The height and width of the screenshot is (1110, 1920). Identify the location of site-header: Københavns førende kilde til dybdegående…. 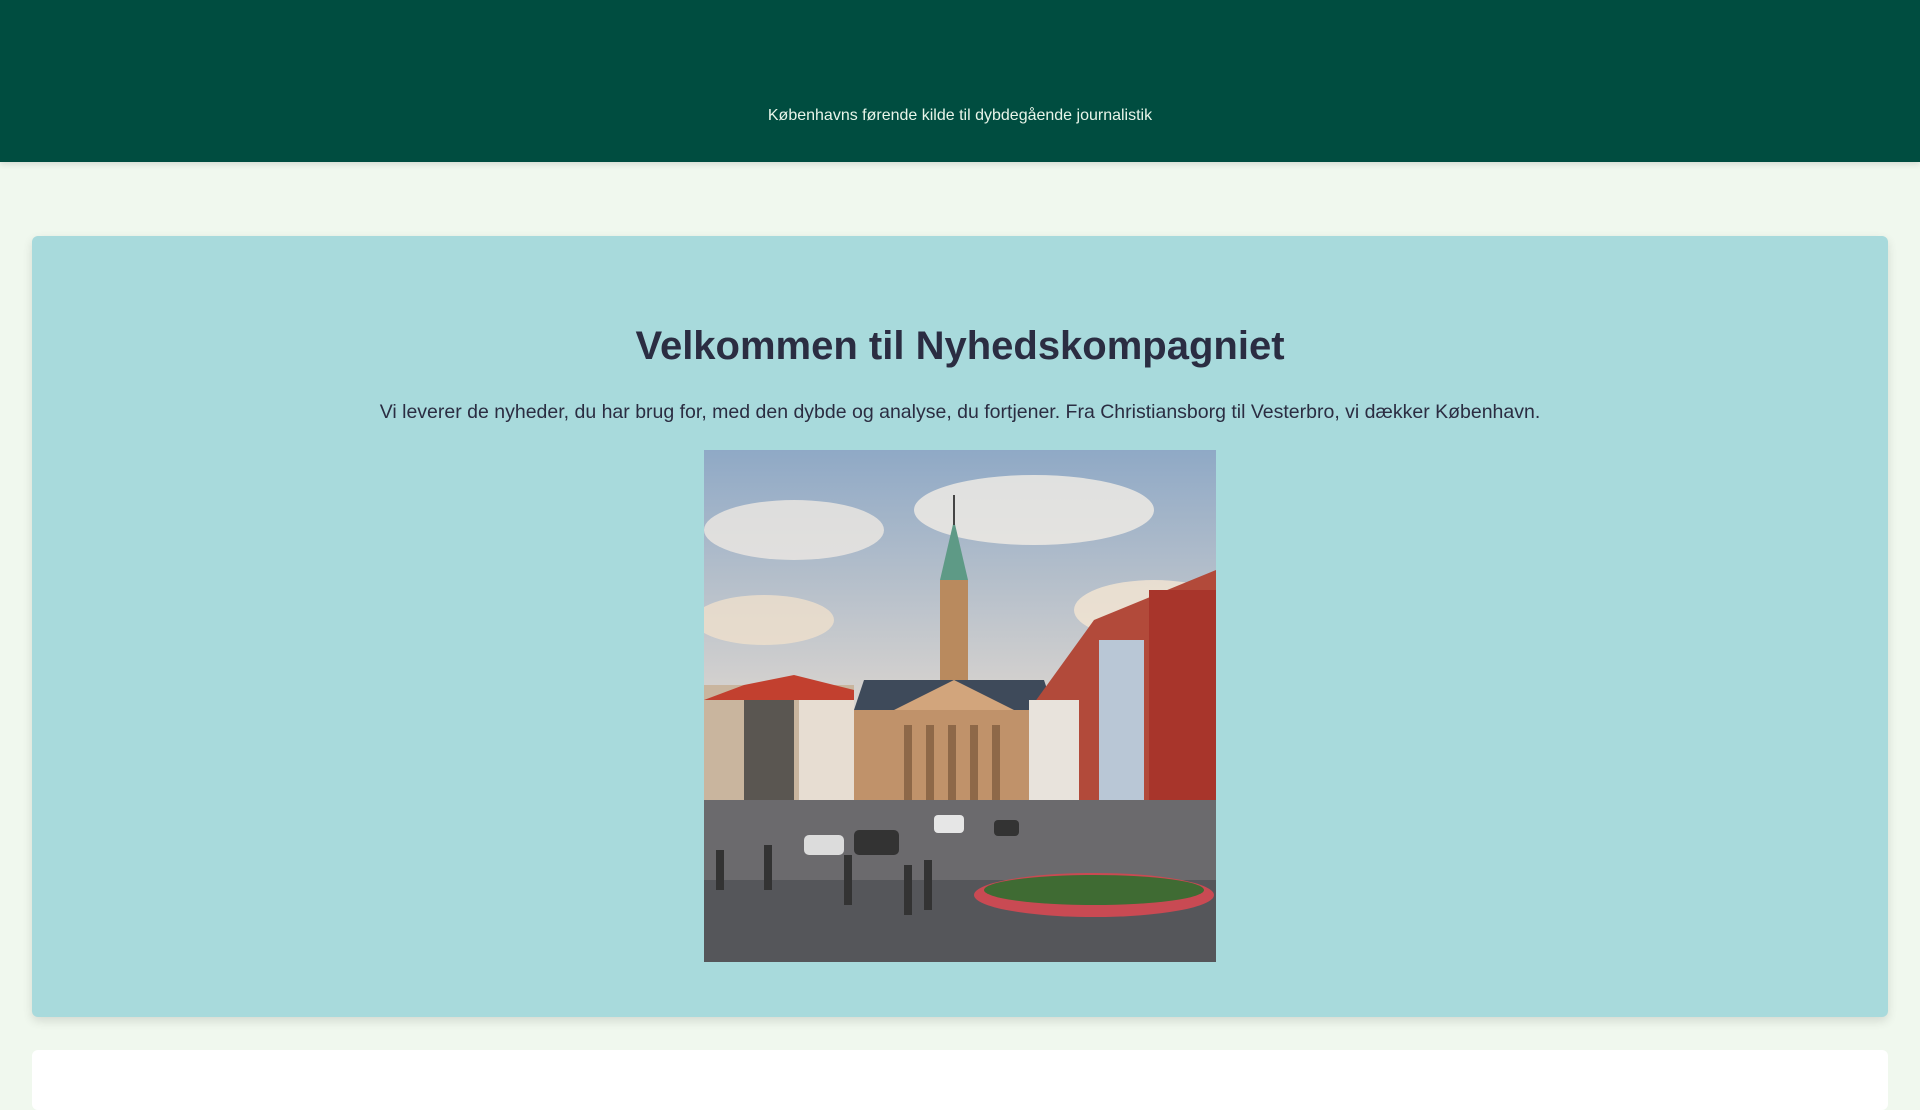
(960, 81).